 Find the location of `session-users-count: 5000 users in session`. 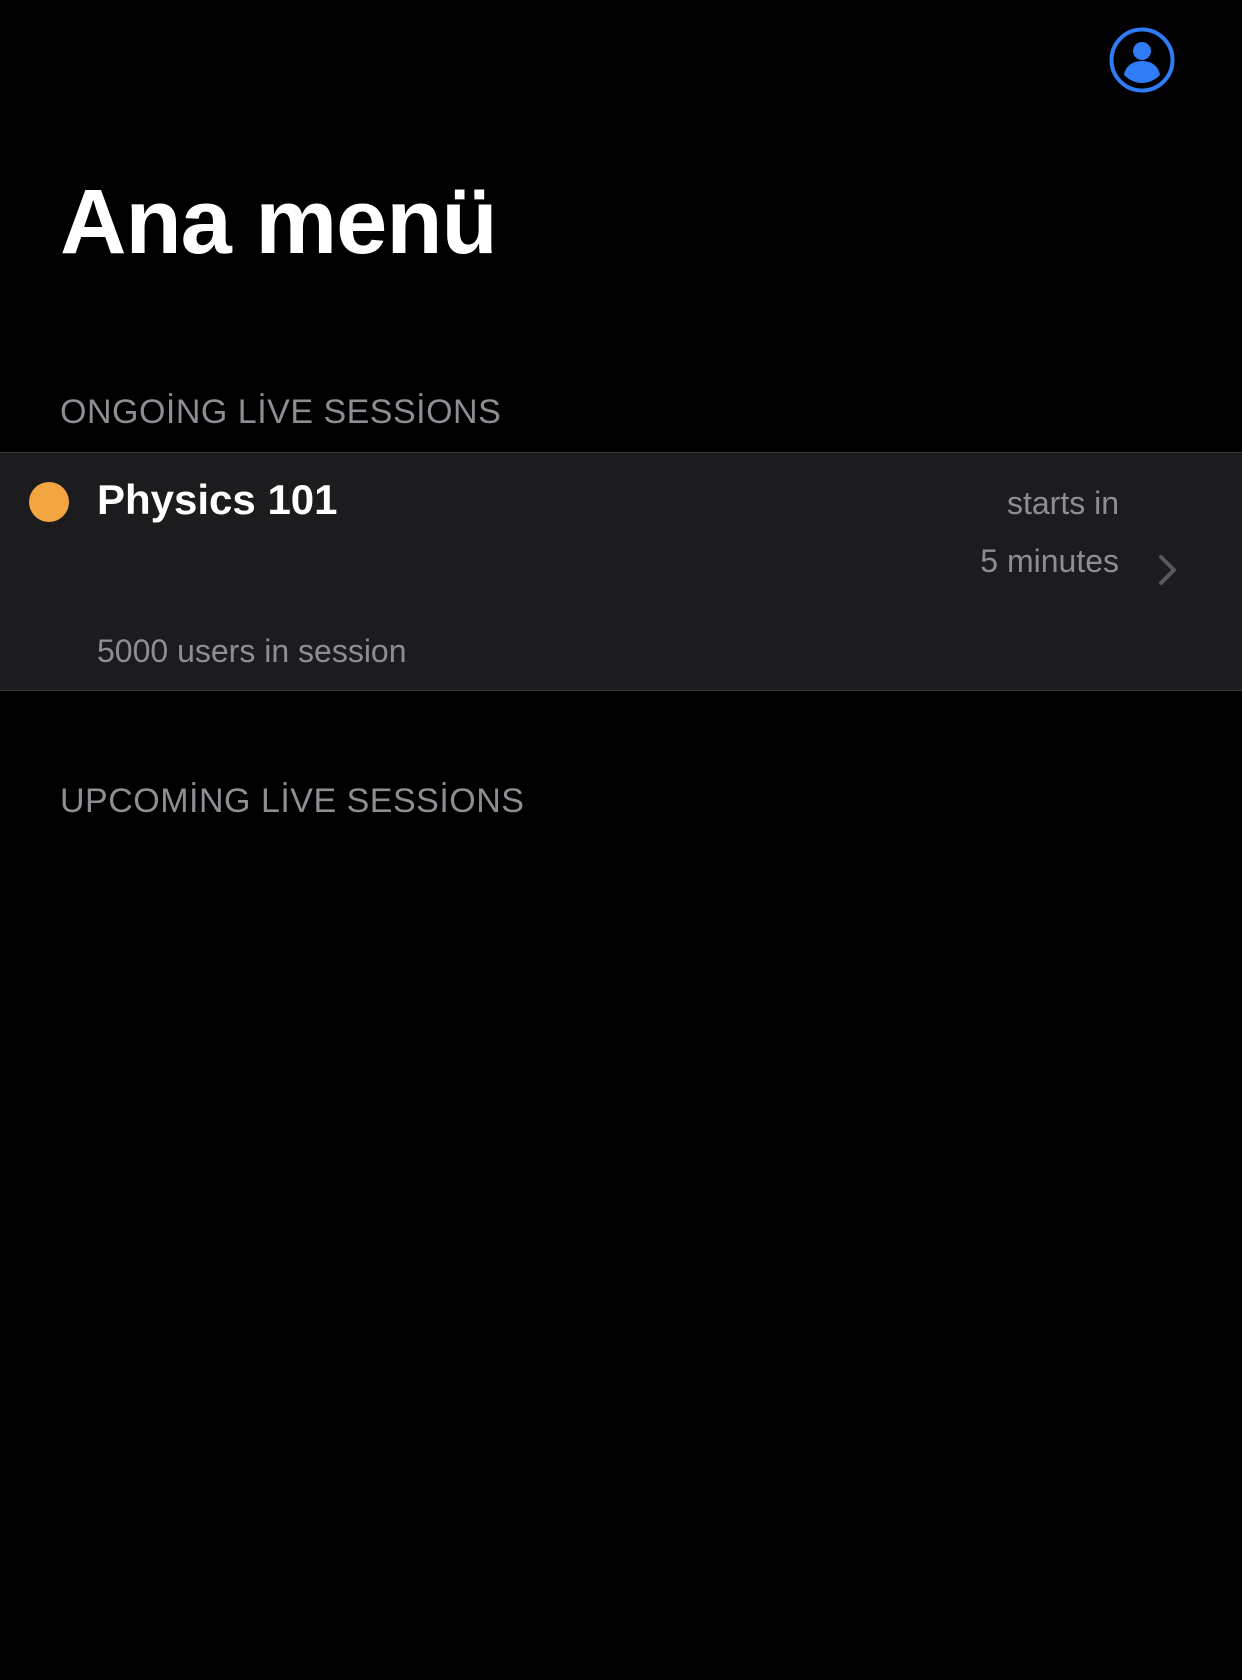

session-users-count: 5000 users in session is located at coordinates (252, 651).